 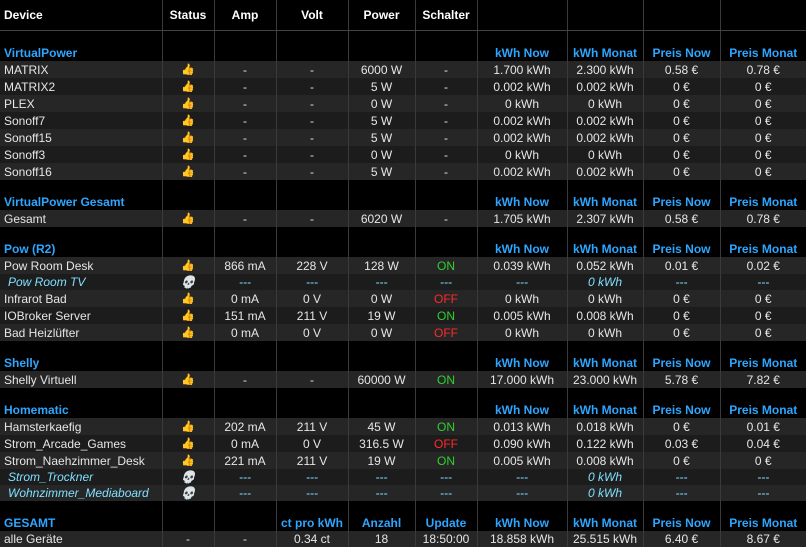 What do you see at coordinates (81, 379) in the screenshot?
I see `device-cell: Shelly Virtuell` at bounding box center [81, 379].